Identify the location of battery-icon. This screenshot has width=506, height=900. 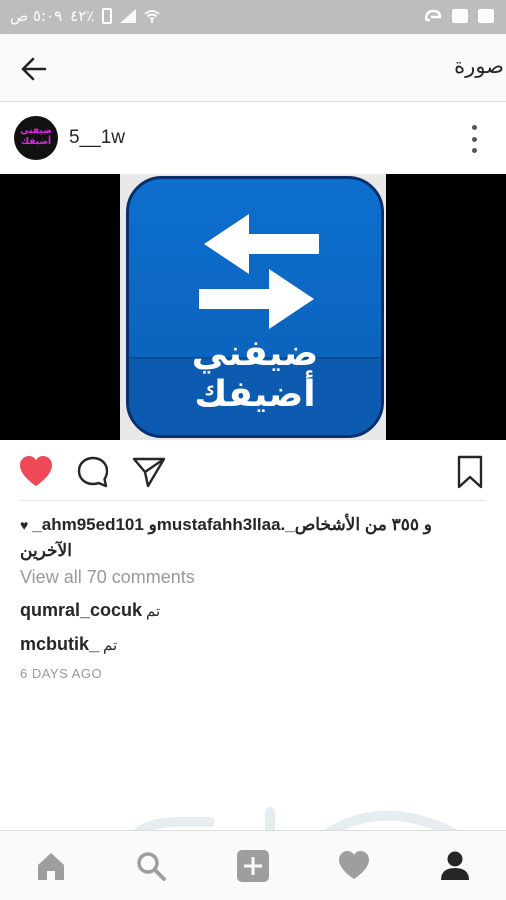
(107, 16).